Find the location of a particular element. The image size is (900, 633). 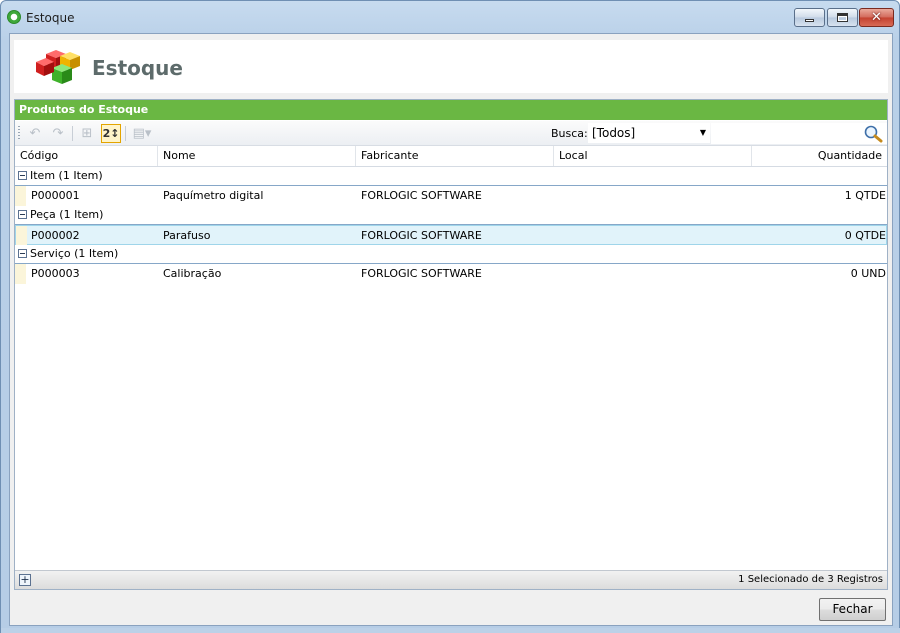

grid-status-bar: + 1 Selecionado de 3 Registros is located at coordinates (451, 579).